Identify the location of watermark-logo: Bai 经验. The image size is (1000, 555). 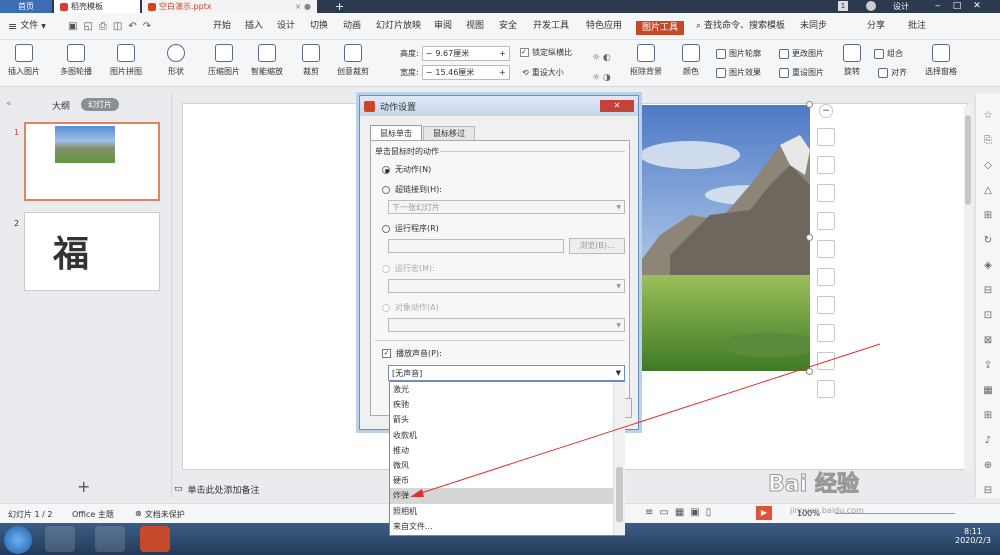
(814, 485).